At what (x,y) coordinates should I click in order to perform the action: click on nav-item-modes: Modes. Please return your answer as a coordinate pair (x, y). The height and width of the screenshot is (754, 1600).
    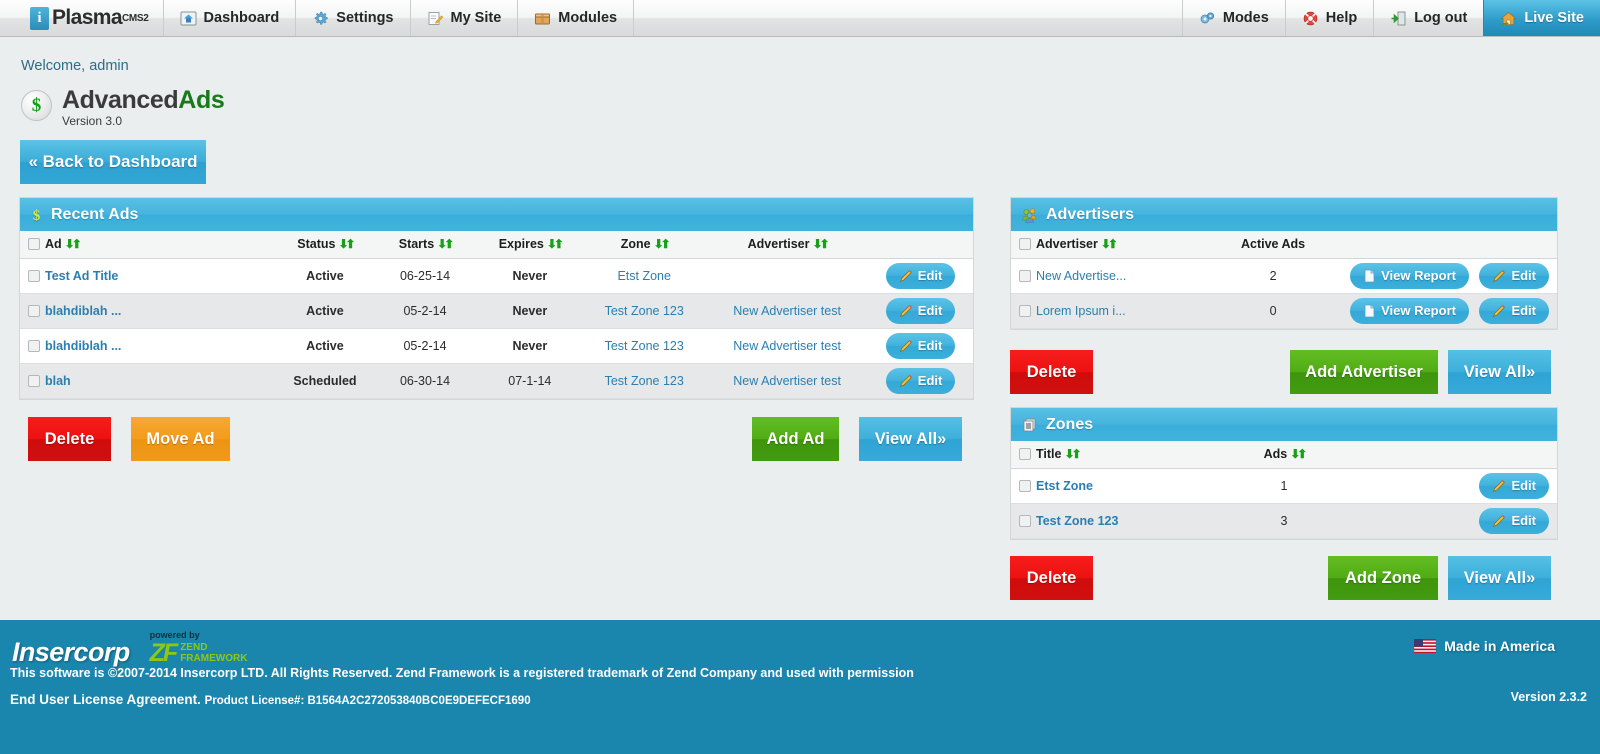
    Looking at the image, I should click on (1233, 18).